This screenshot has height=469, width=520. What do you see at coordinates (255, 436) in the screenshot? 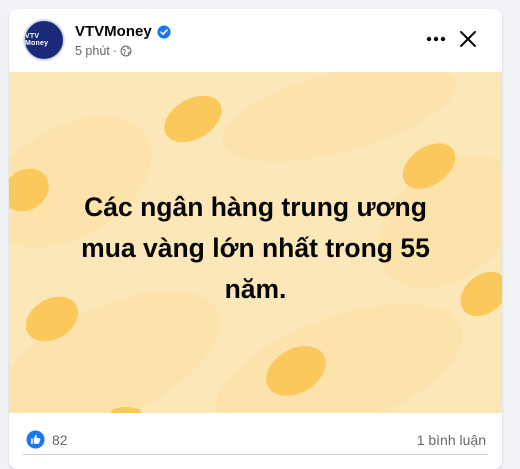
I see `post-footer: 82 1 bình luận` at bounding box center [255, 436].